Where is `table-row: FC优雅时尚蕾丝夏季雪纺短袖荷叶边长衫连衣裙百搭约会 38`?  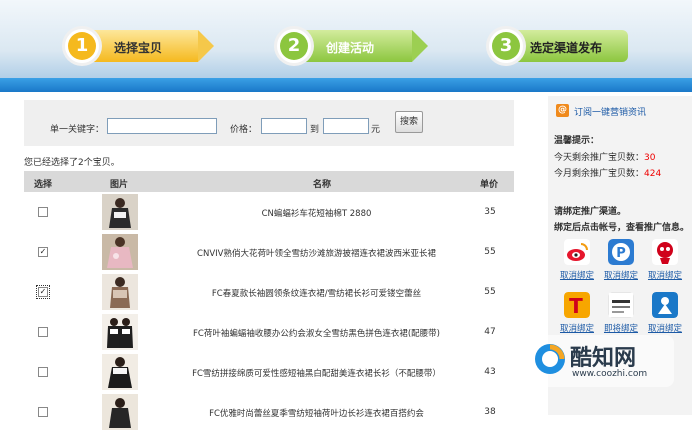
table-row: FC优雅时尚蕾丝夏季雪纺短袖荷叶边长衫连衣裙百搭约会 38 is located at coordinates (269, 412).